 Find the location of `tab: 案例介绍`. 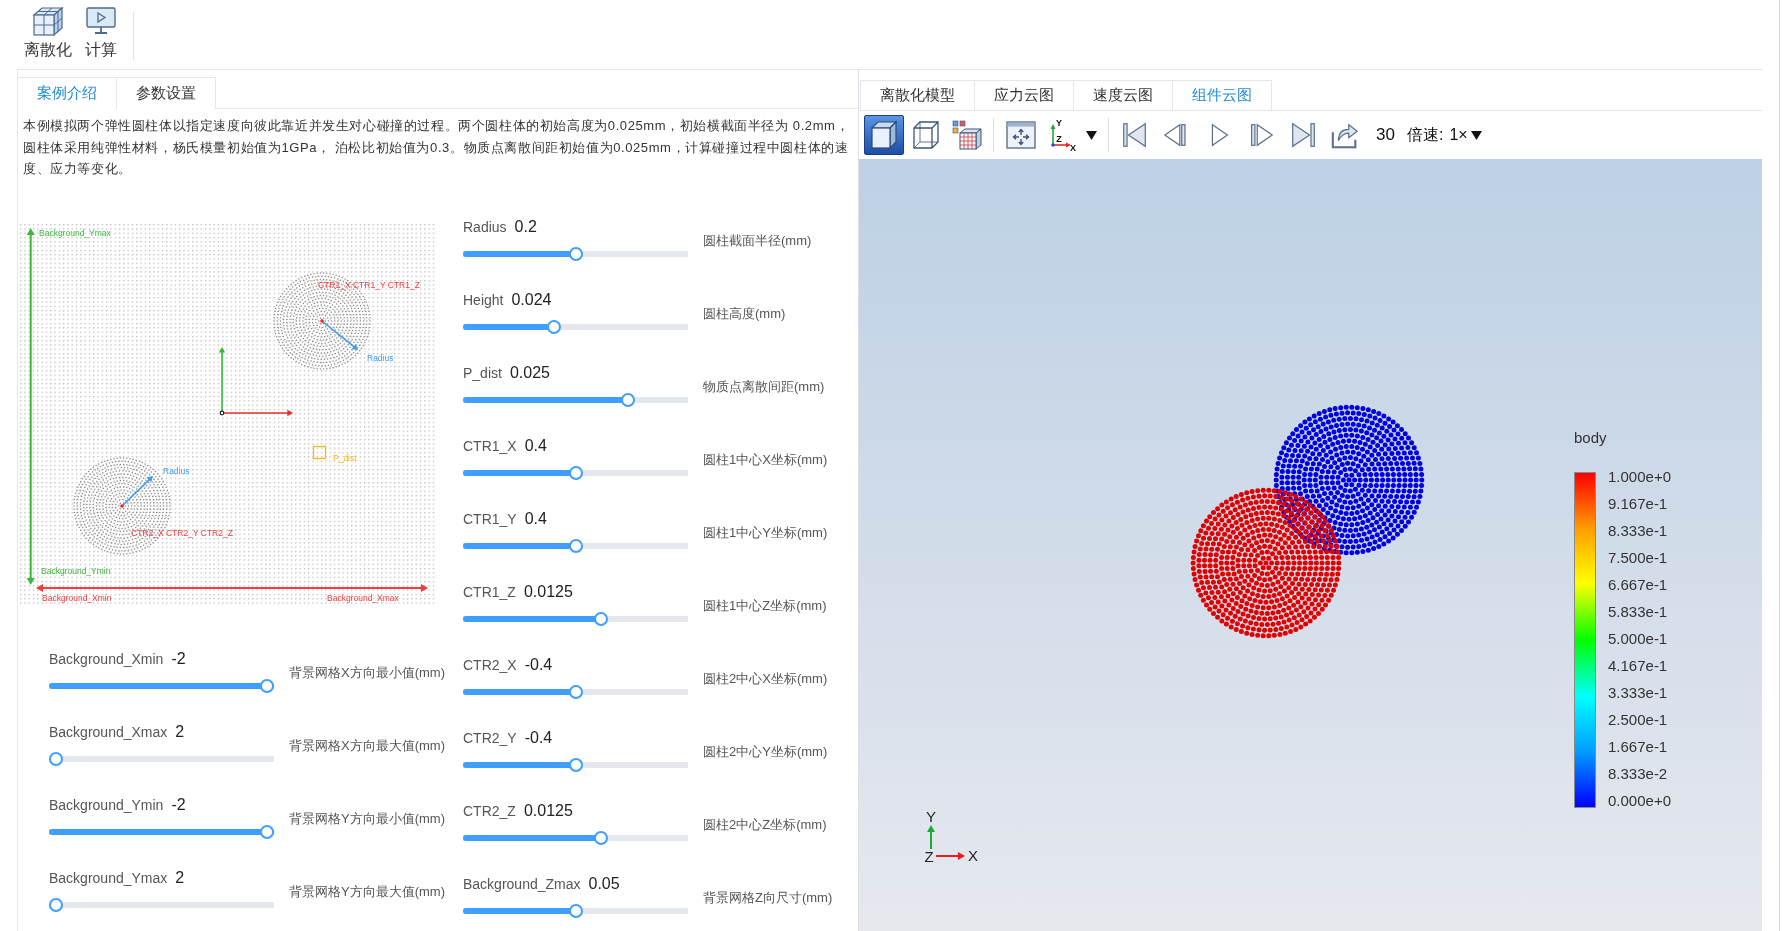

tab: 案例介绍 is located at coordinates (67, 93).